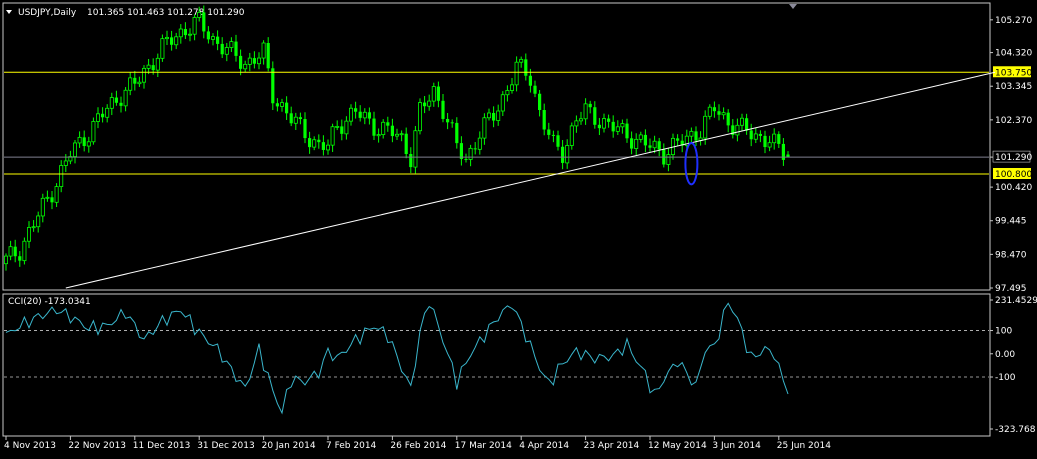 This screenshot has width=1037, height=459. What do you see at coordinates (1011, 255) in the screenshot?
I see `price-tick-label: 98.470` at bounding box center [1011, 255].